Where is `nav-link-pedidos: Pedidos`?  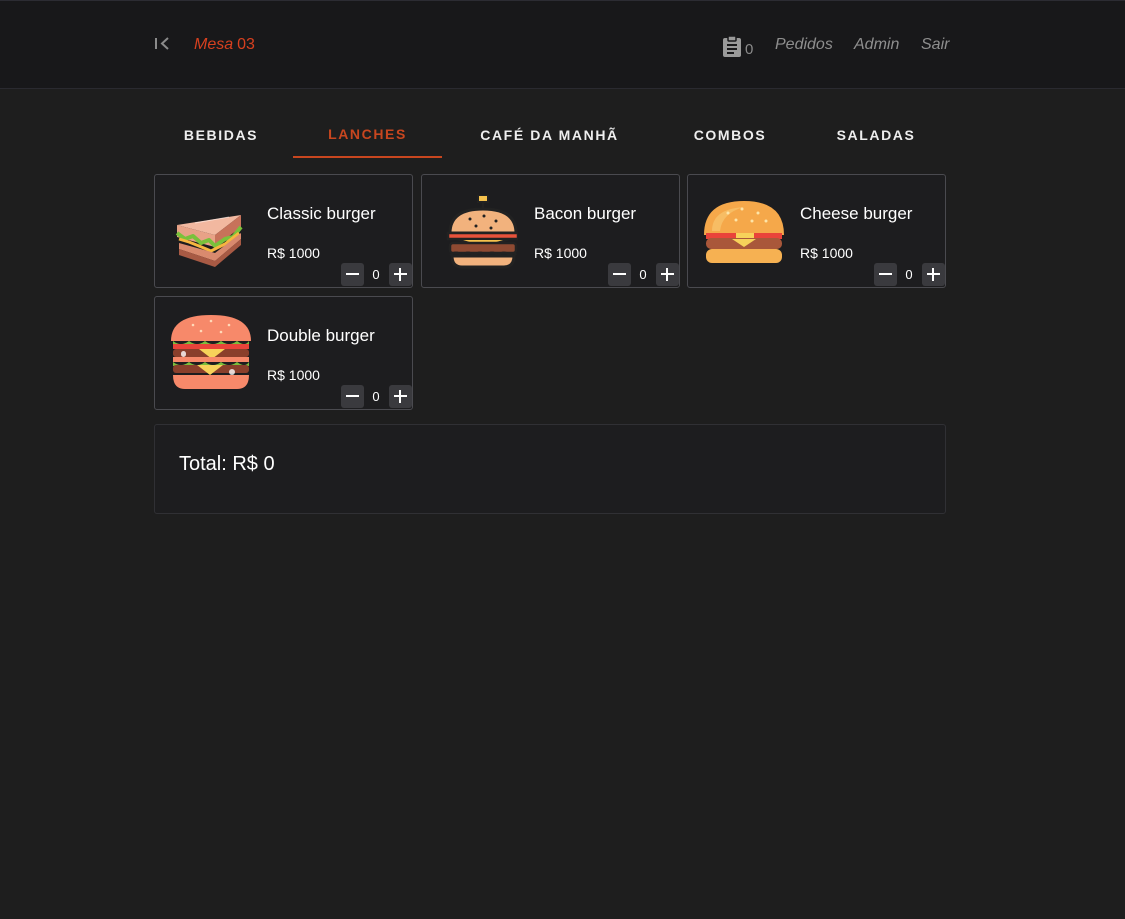
nav-link-pedidos: Pedidos is located at coordinates (804, 45).